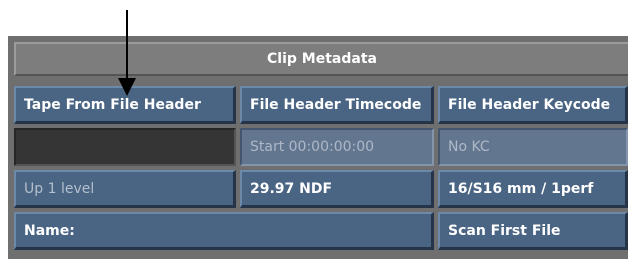 Image resolution: width=628 pixels, height=259 pixels. Describe the element at coordinates (533, 105) in the screenshot. I see `file-header-keycode-button: File Header Keycode` at that location.